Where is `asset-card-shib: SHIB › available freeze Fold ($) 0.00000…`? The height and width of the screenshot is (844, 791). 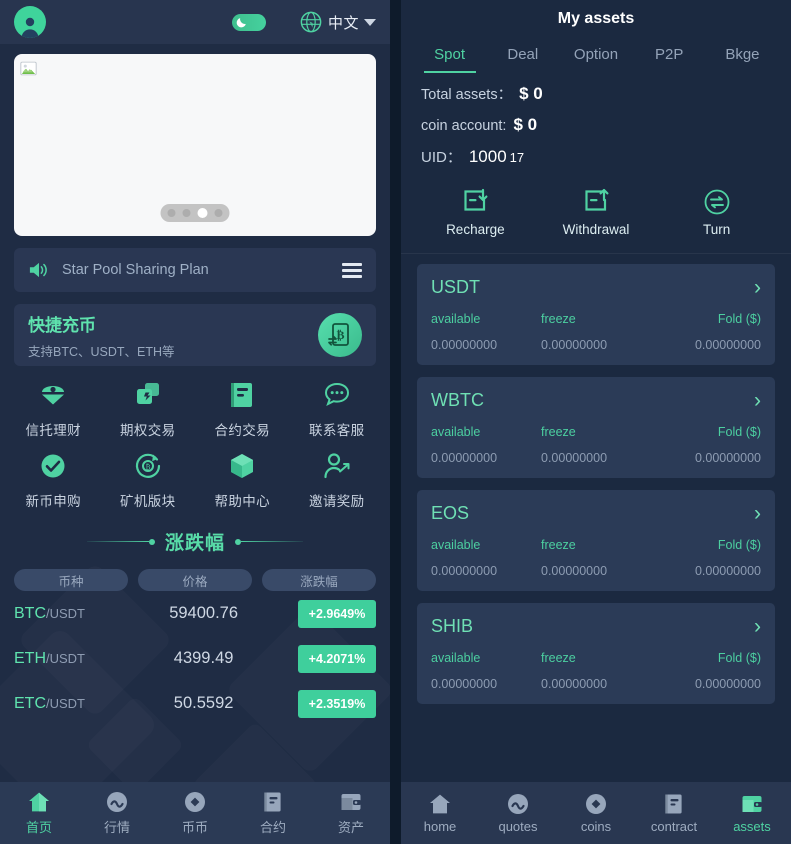 asset-card-shib: SHIB › available freeze Fold ($) 0.00000… is located at coordinates (596, 653).